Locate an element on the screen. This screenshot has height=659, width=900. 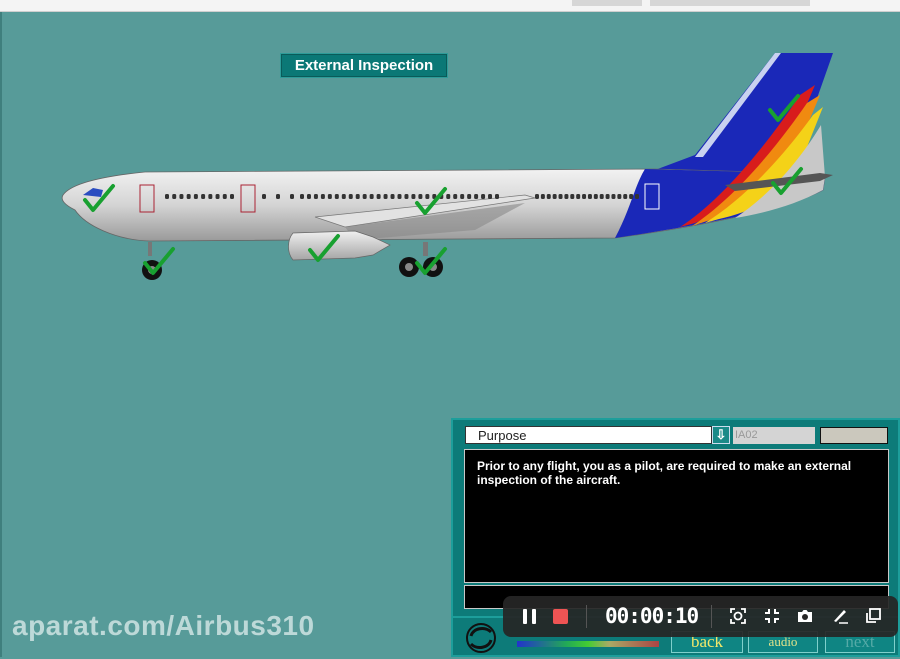
stop-button is located at coordinates (560, 616).